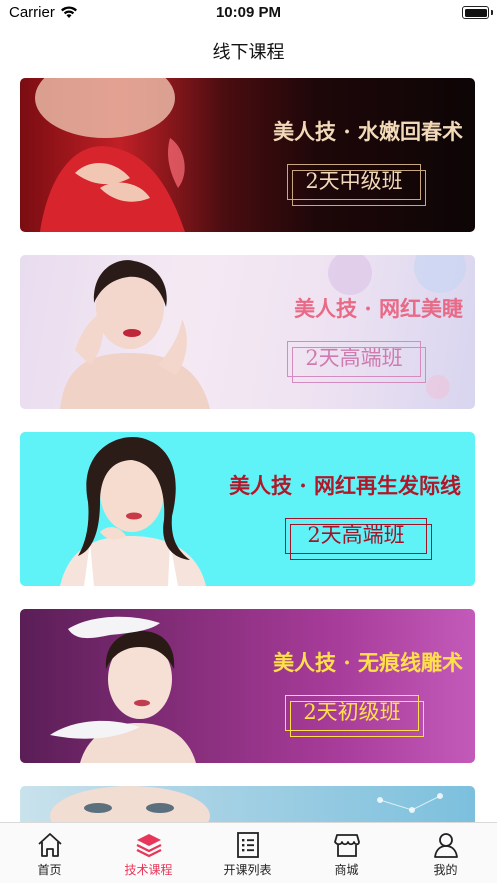 The width and height of the screenshot is (497, 883). What do you see at coordinates (356, 185) in the screenshot?
I see `course-level-badge: 2天中级班` at bounding box center [356, 185].